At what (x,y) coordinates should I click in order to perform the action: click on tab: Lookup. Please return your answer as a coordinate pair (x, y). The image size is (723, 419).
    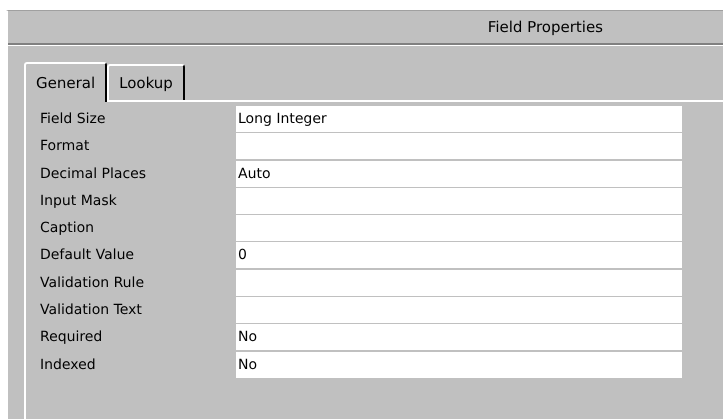
    Looking at the image, I should click on (146, 82).